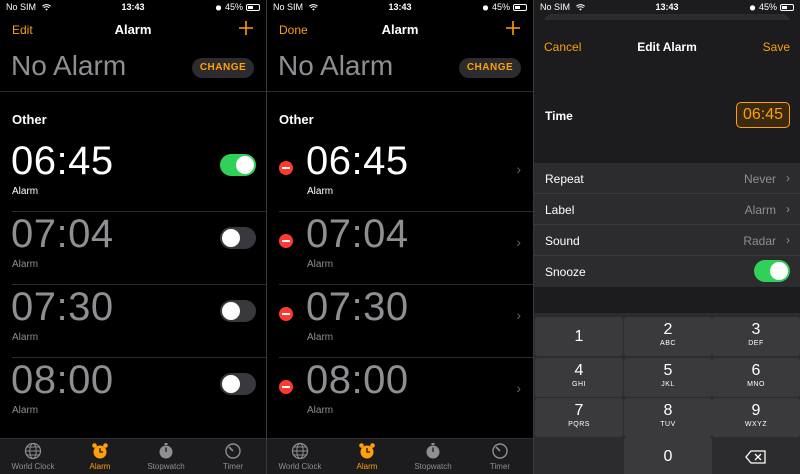 The height and width of the screenshot is (474, 800). Describe the element at coordinates (668, 384) in the screenshot. I see `key-letters: JKL` at that location.